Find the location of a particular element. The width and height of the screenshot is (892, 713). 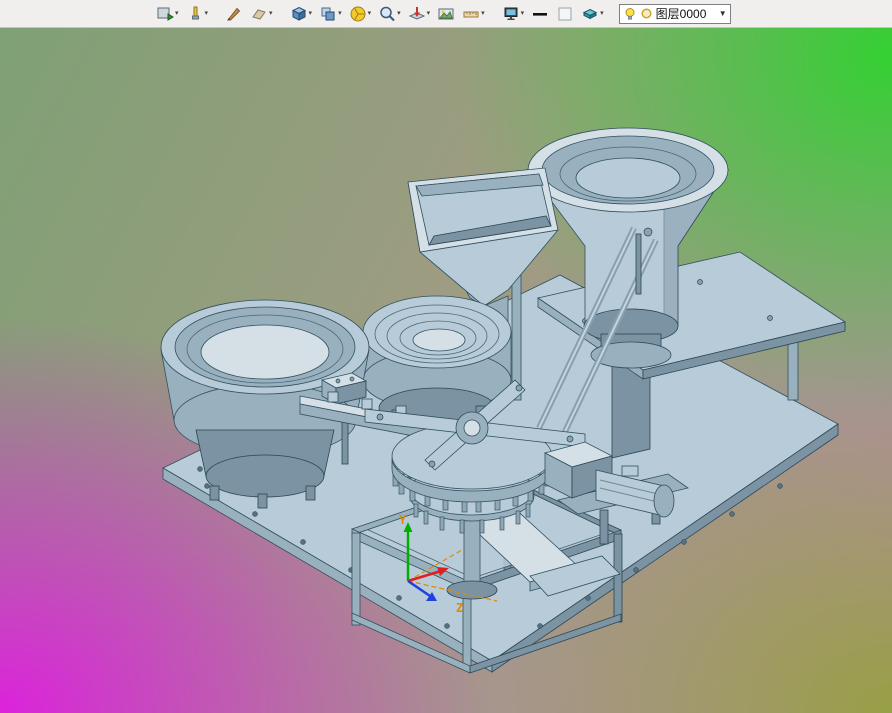

scene-image-icon is located at coordinates (446, 13).